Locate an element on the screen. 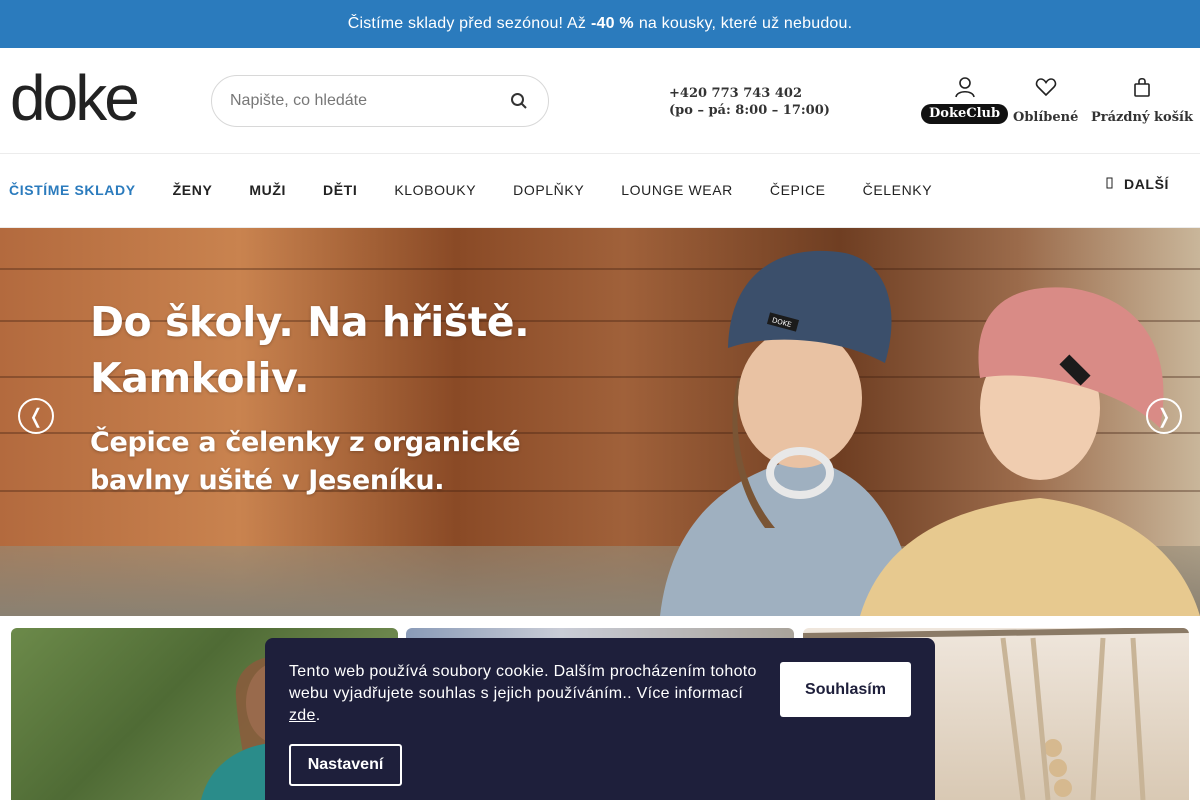 This screenshot has height=800, width=1200. hero-headline: Do školy. Na hřiště. Kamkoliv. is located at coordinates (310, 350).